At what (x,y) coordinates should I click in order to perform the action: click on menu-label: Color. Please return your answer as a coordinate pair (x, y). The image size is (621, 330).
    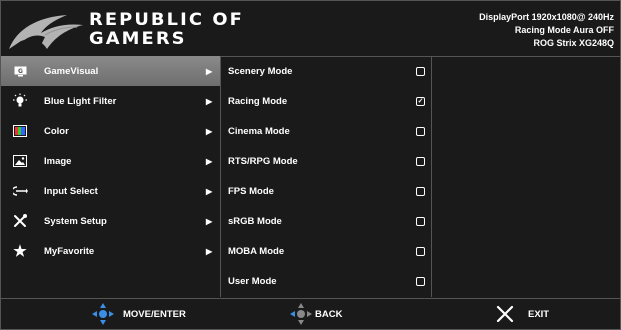
    Looking at the image, I should click on (56, 131).